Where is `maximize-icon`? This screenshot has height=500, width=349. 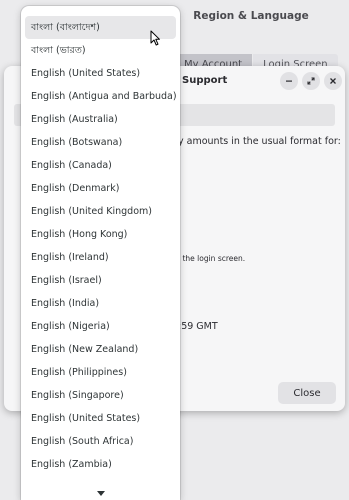 maximize-icon is located at coordinates (311, 81).